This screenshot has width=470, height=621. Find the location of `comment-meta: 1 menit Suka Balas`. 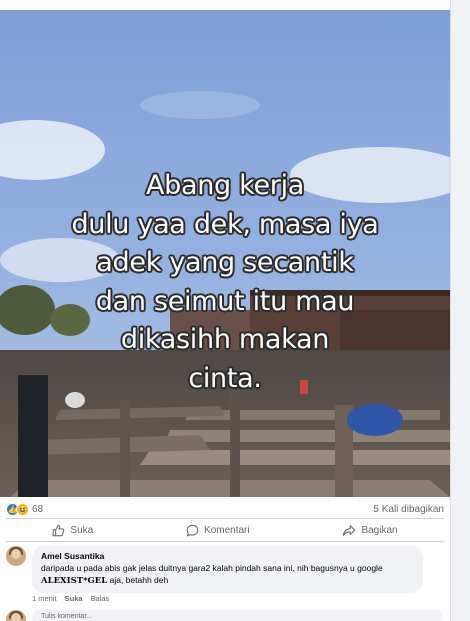

comment-meta: 1 menit Suka Balas is located at coordinates (70, 598).